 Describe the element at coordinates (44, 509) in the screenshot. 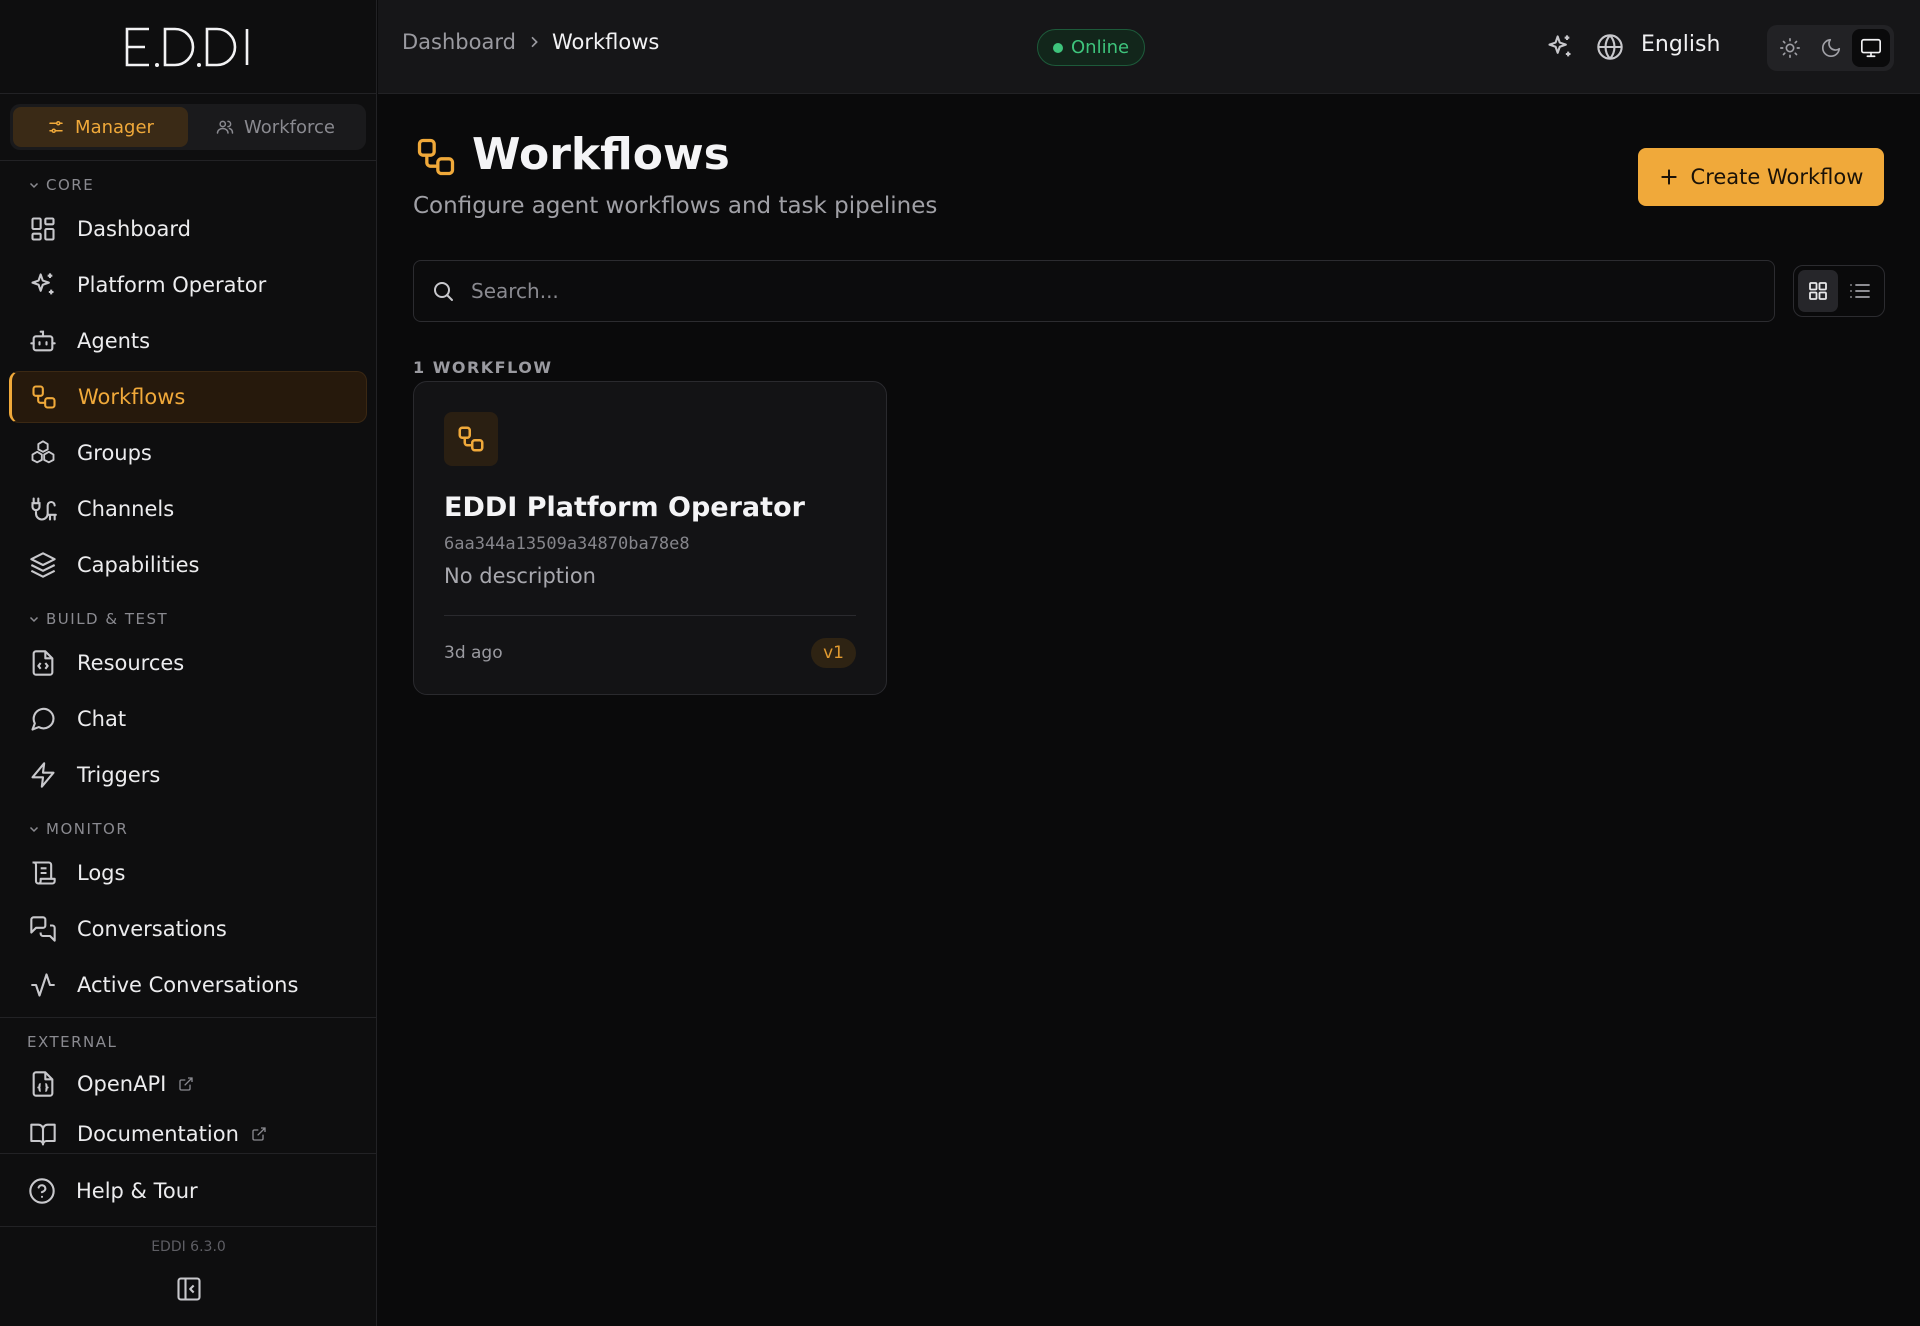

I see `cable-icon` at that location.